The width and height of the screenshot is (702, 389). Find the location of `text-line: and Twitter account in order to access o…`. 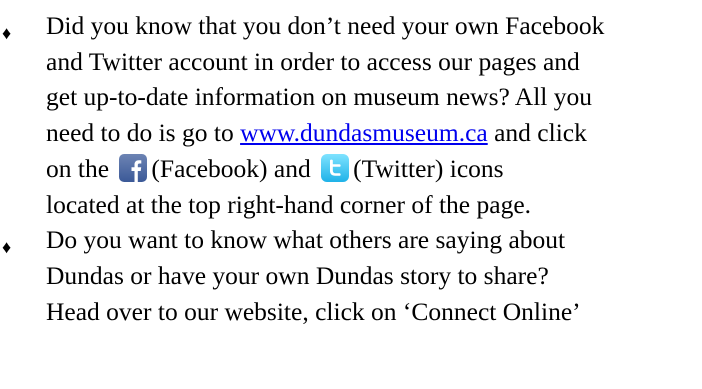

text-line: and Twitter account in order to access o… is located at coordinates (313, 61).